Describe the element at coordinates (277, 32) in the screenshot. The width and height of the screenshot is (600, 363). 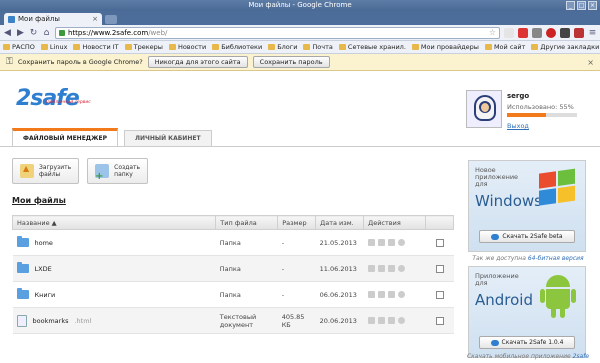
I see `address-bar: https://www.2safe.com/web/ ☆` at that location.